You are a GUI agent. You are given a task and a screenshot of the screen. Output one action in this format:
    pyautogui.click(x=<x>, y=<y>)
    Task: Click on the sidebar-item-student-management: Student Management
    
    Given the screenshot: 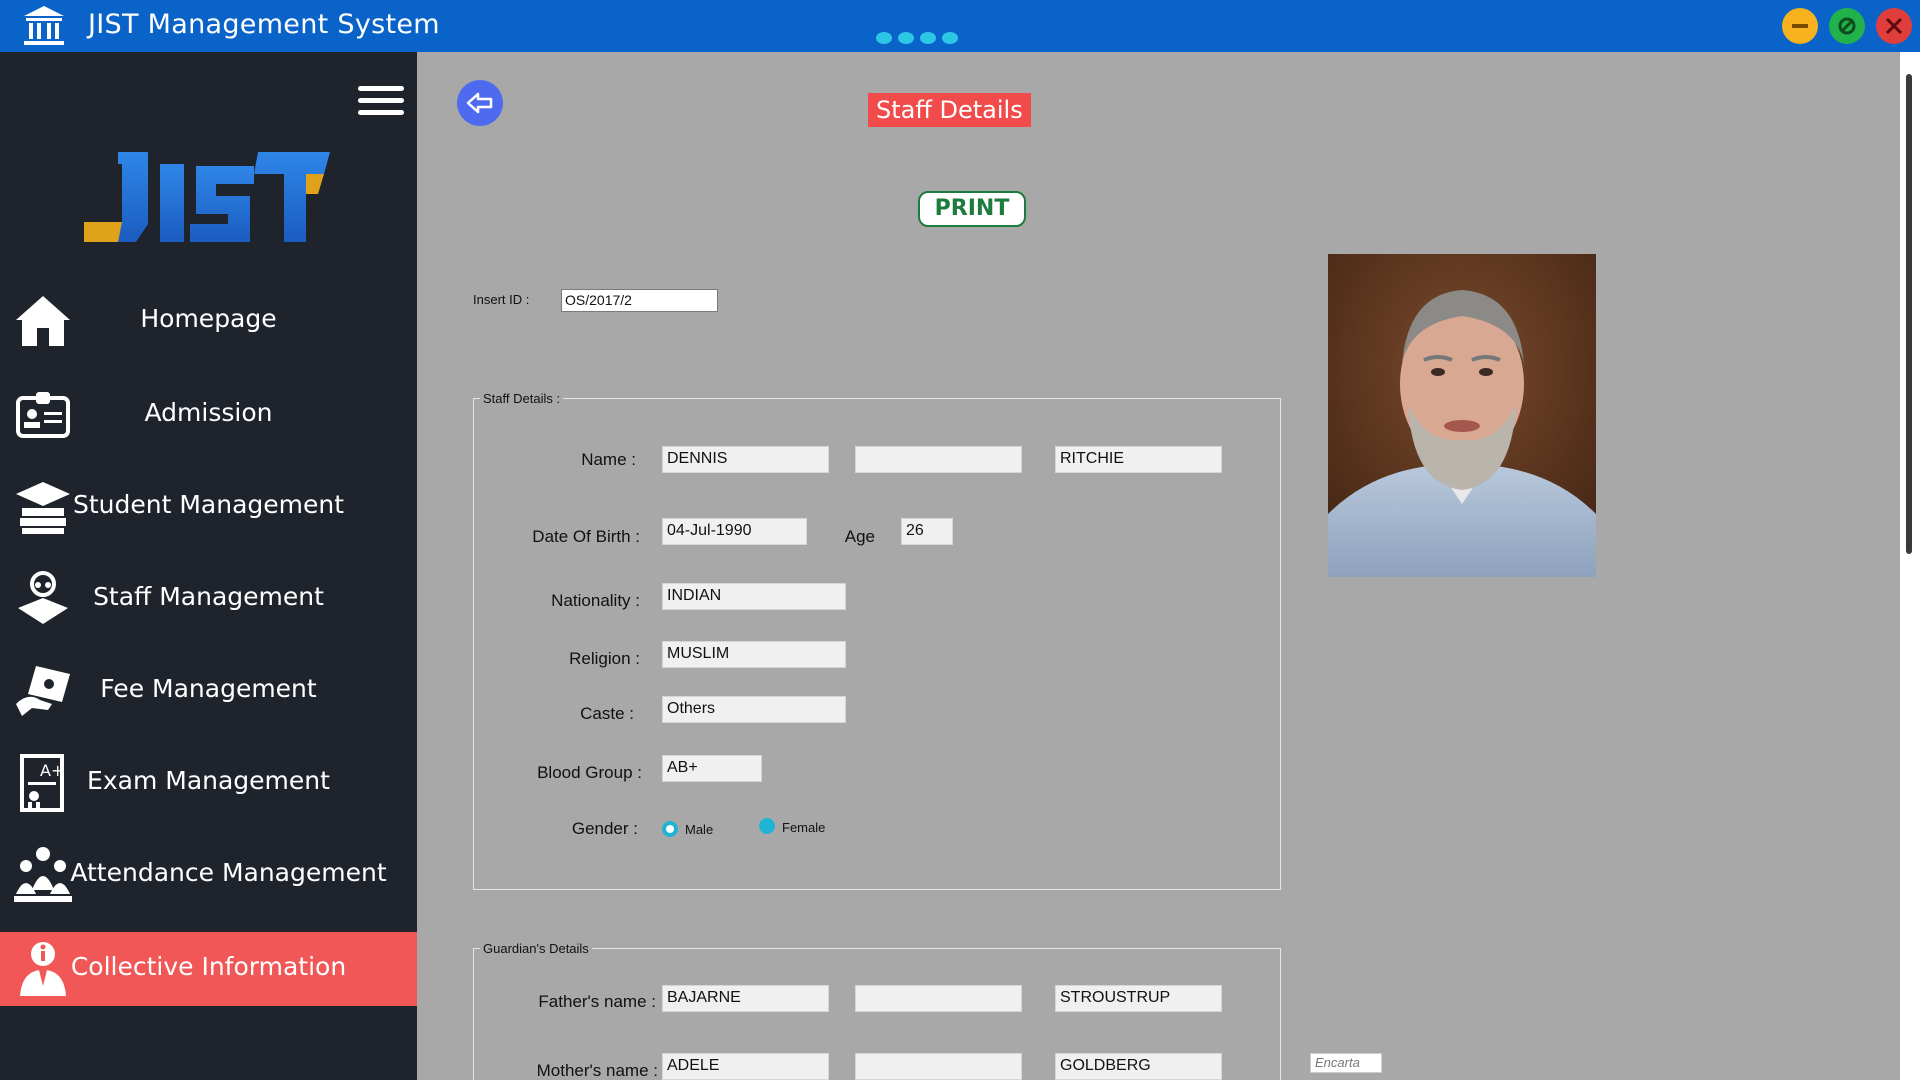 What is the action you would take?
    pyautogui.click(x=208, y=507)
    